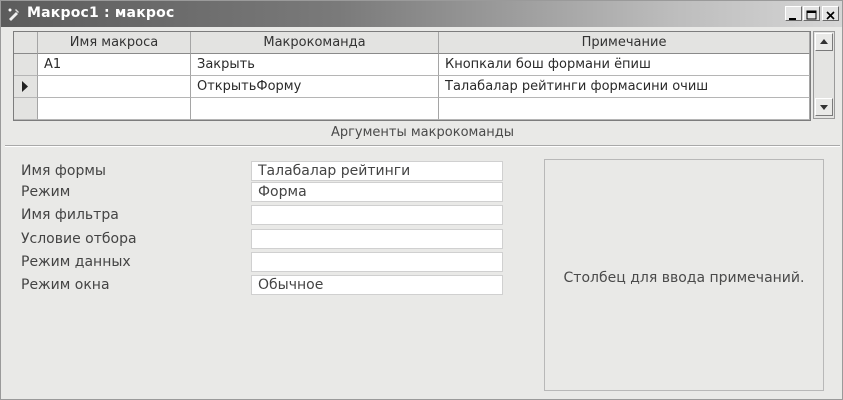 Image resolution: width=843 pixels, height=400 pixels. I want to click on title-bar: Макрос1 : макрос, so click(421, 14).